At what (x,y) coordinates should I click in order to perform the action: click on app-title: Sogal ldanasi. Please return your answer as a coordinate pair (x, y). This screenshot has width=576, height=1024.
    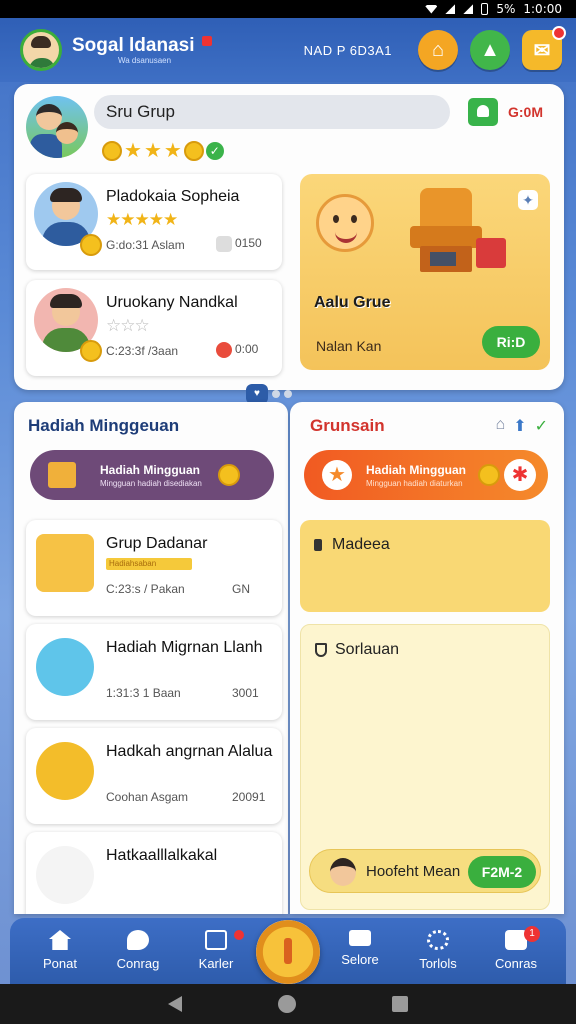
    Looking at the image, I should click on (133, 45).